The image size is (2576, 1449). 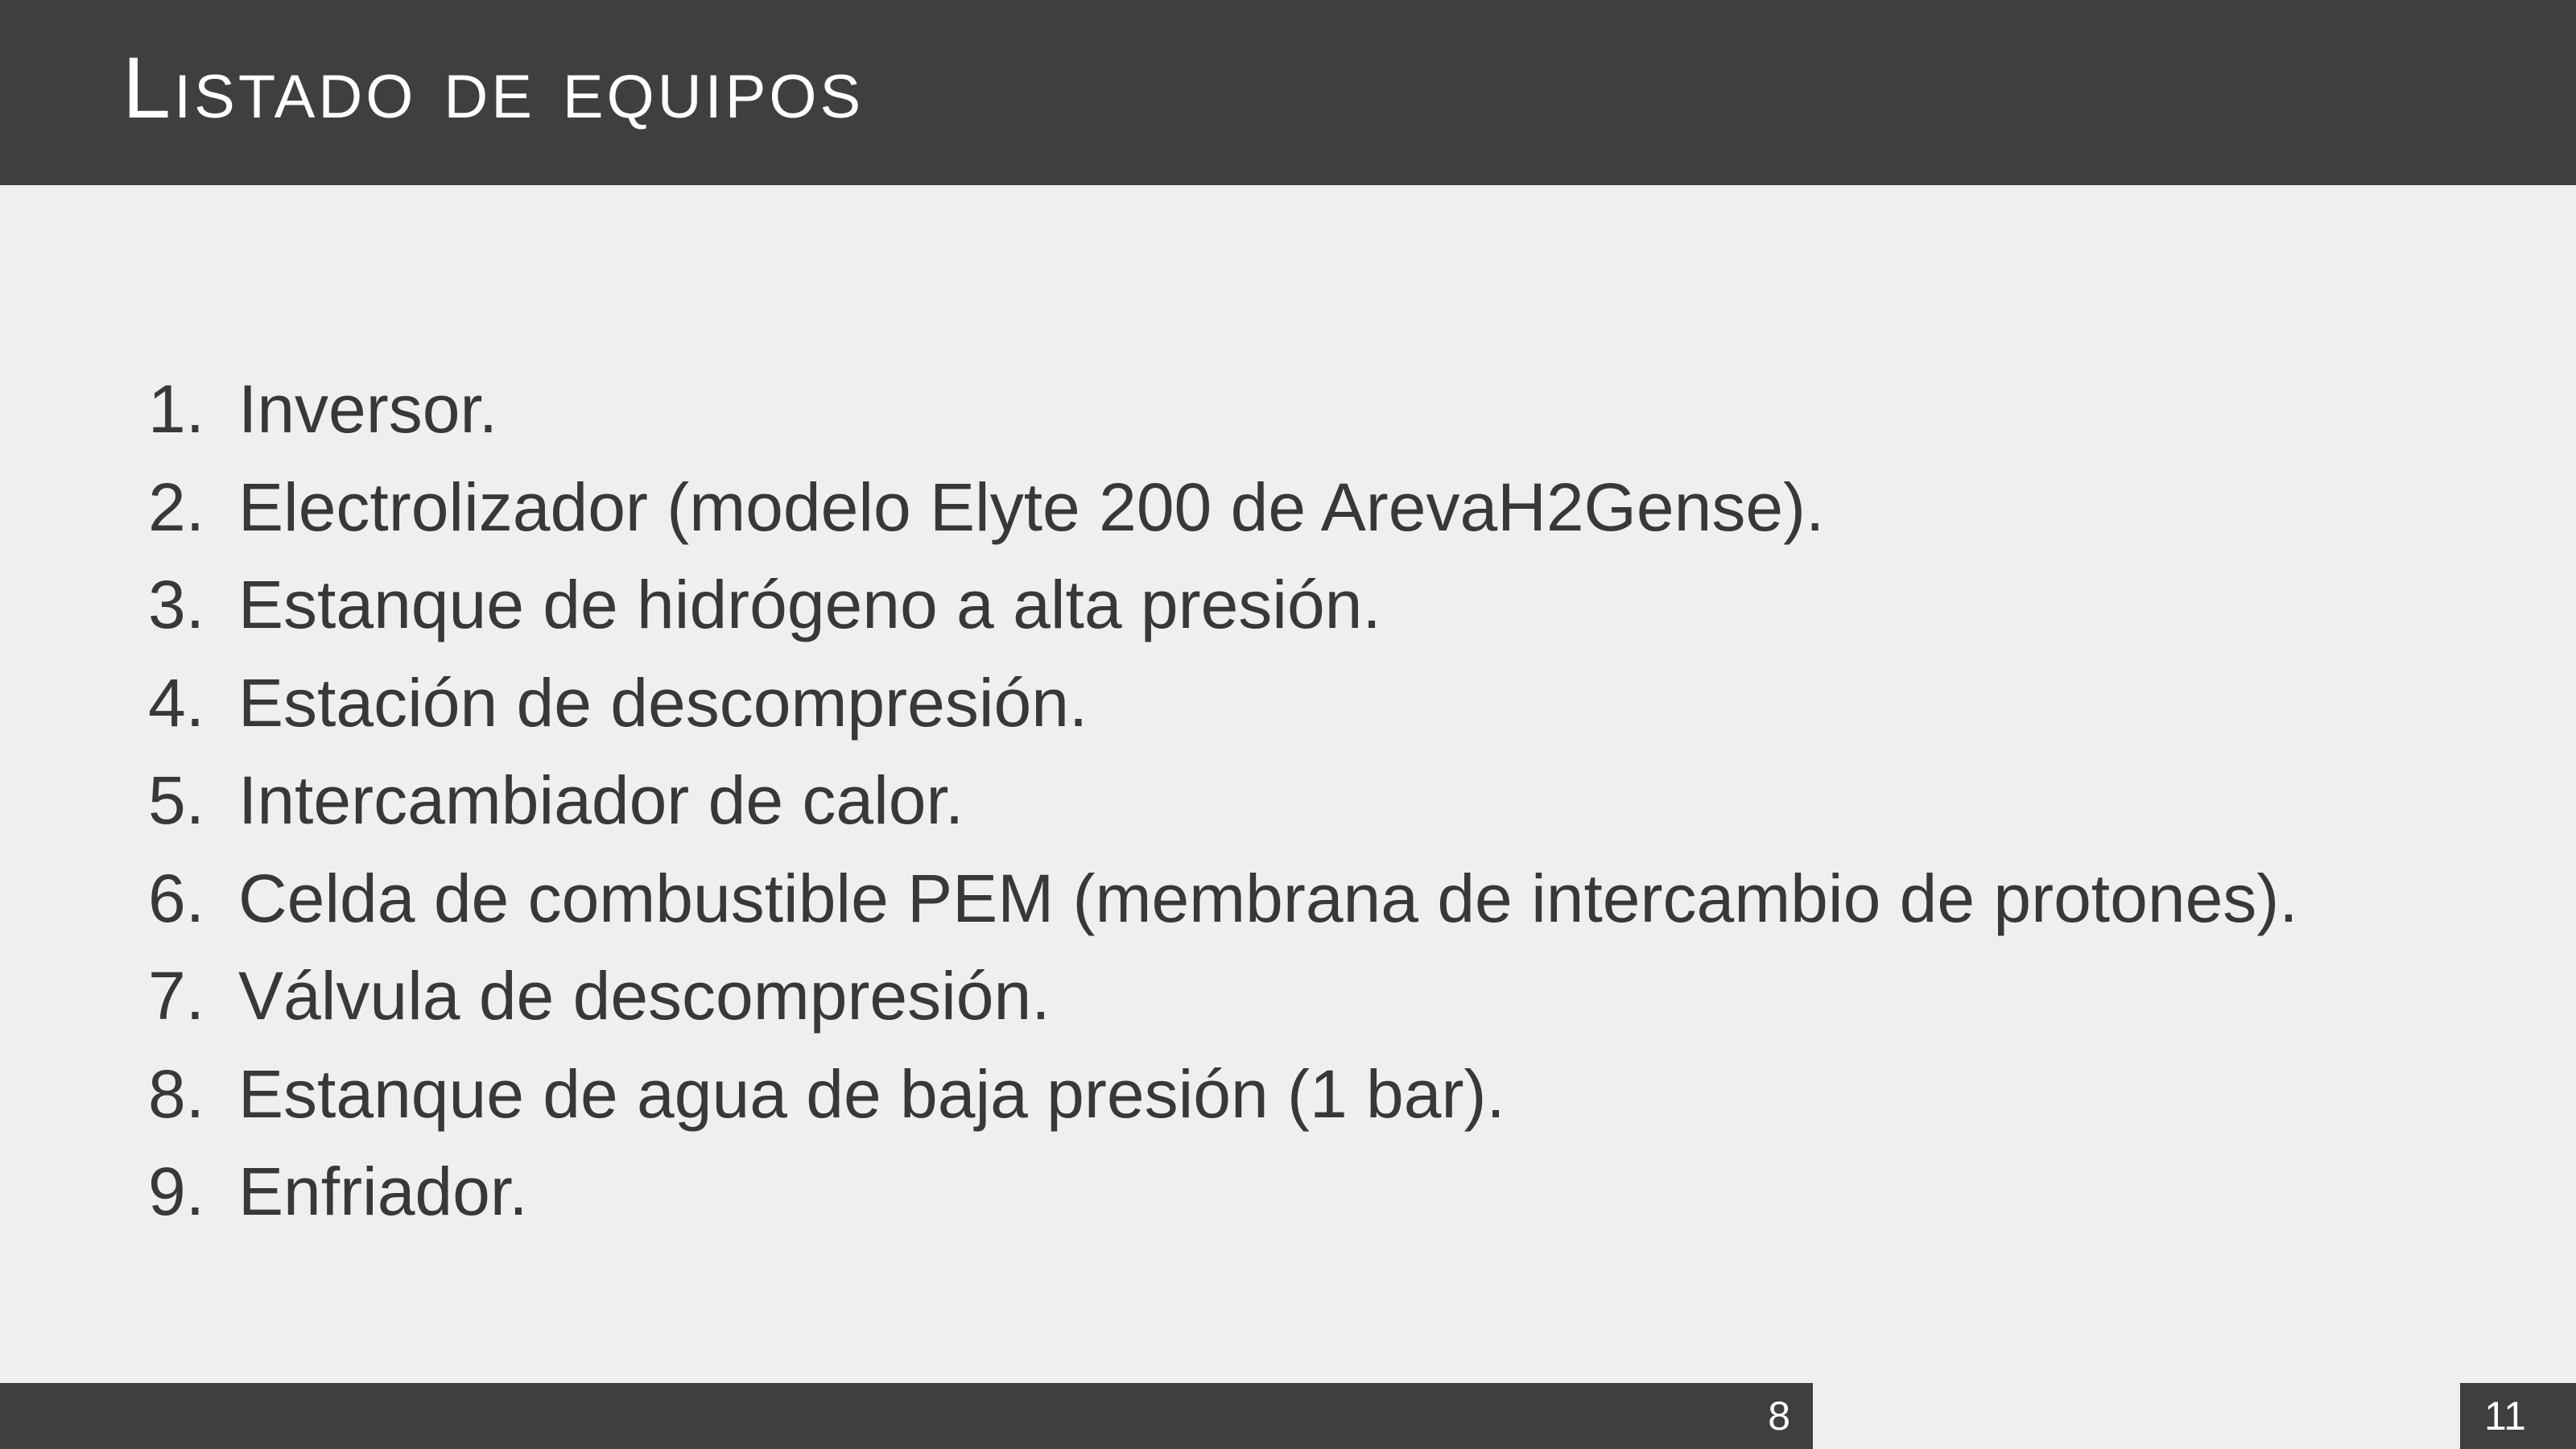 I want to click on list-item-number: 1., so click(x=176, y=409).